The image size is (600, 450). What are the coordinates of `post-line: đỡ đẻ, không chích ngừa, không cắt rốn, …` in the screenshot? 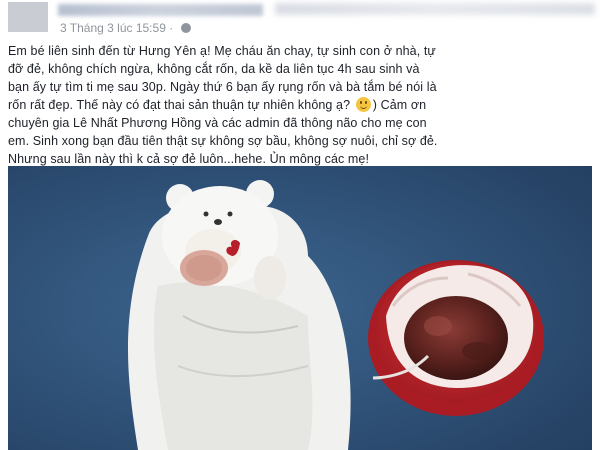 It's located at (214, 69).